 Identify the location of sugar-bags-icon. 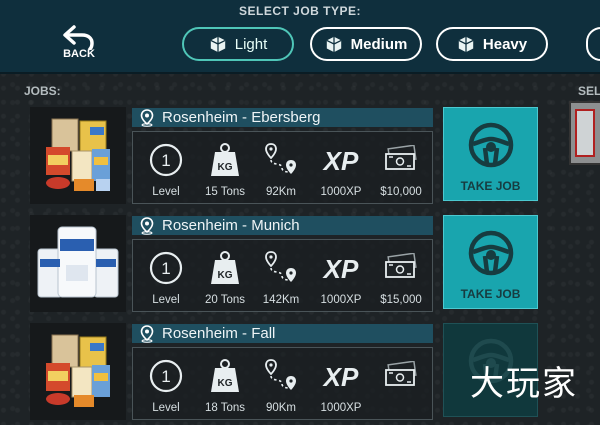
(78, 262).